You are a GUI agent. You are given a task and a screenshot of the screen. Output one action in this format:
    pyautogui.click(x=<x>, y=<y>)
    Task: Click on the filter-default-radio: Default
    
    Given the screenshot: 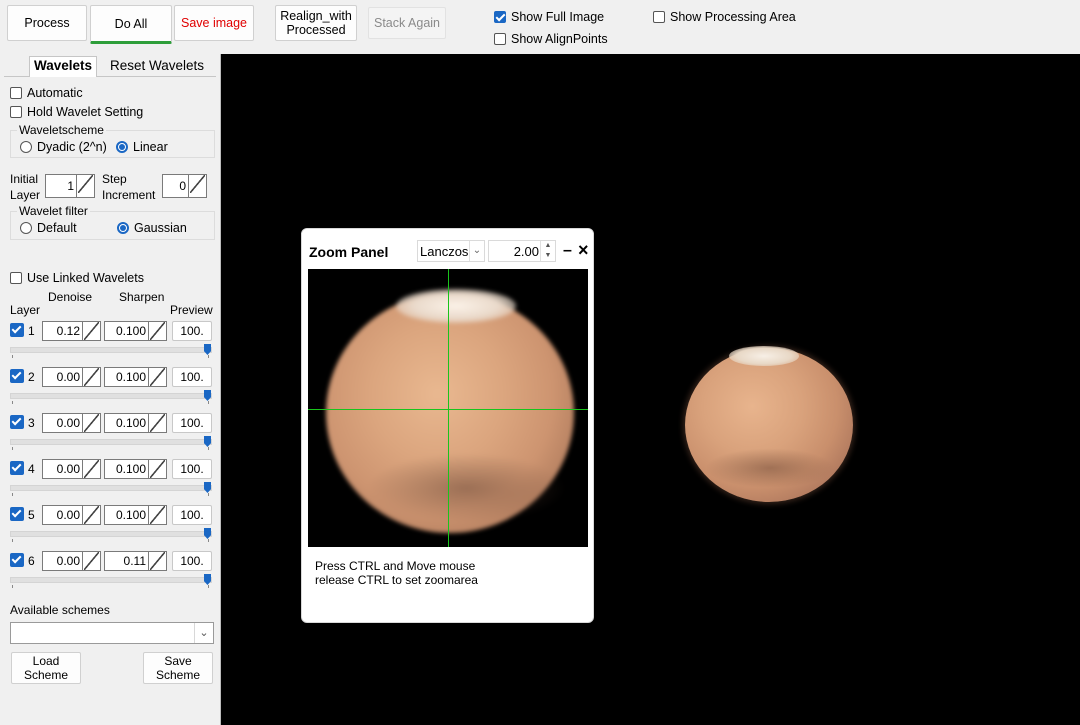 What is the action you would take?
    pyautogui.click(x=48, y=228)
    